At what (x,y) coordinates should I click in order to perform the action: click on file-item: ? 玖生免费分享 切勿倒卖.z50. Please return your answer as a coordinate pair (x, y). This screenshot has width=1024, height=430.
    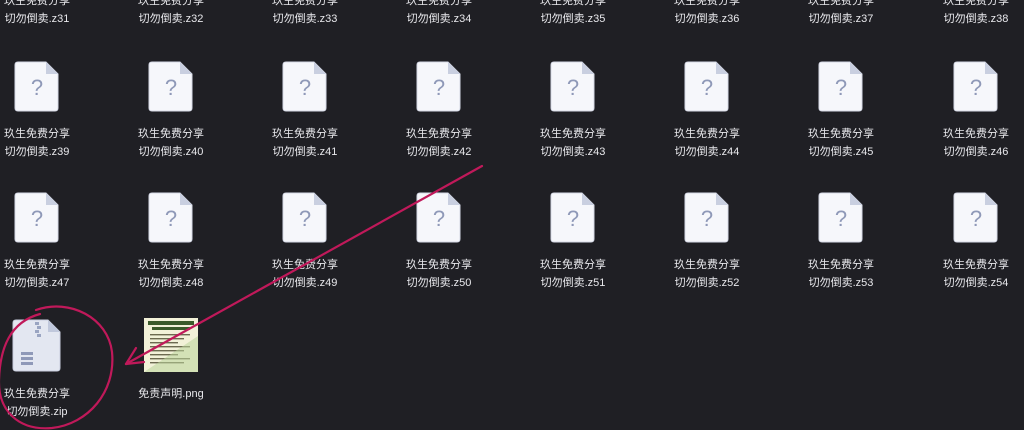
    Looking at the image, I should click on (439, 215).